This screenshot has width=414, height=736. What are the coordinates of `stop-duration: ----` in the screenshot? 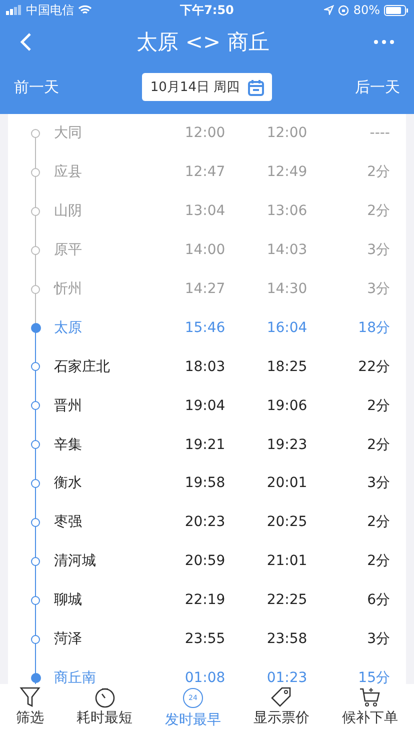 It's located at (379, 133).